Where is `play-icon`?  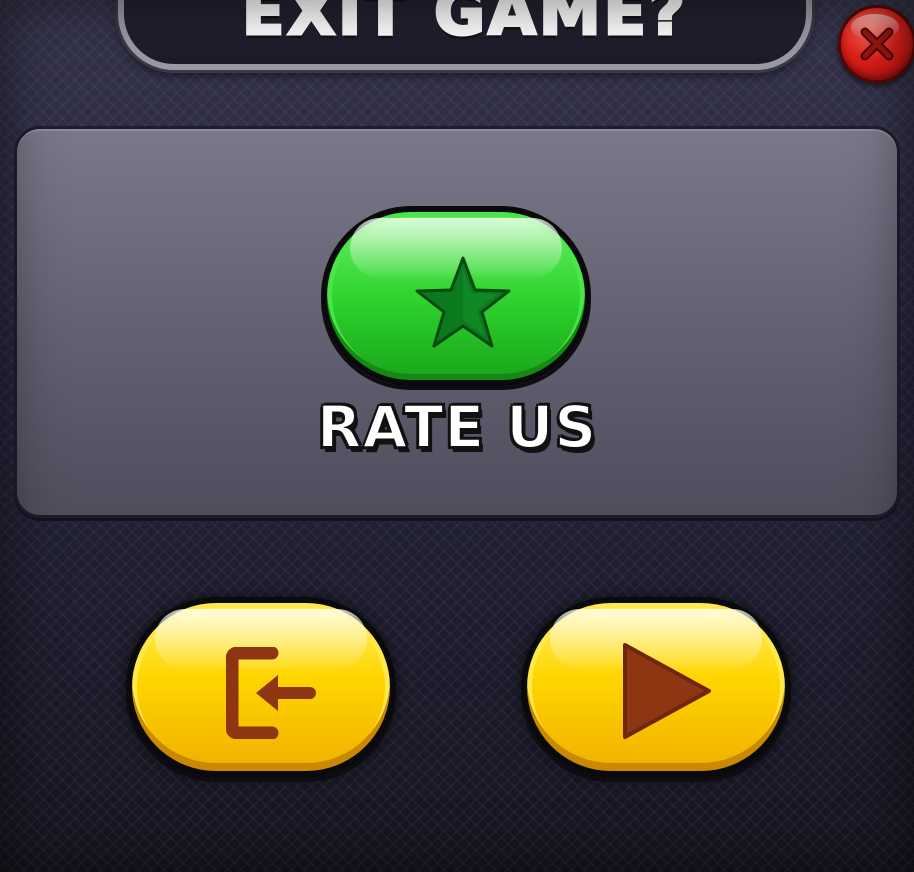
play-icon is located at coordinates (667, 691).